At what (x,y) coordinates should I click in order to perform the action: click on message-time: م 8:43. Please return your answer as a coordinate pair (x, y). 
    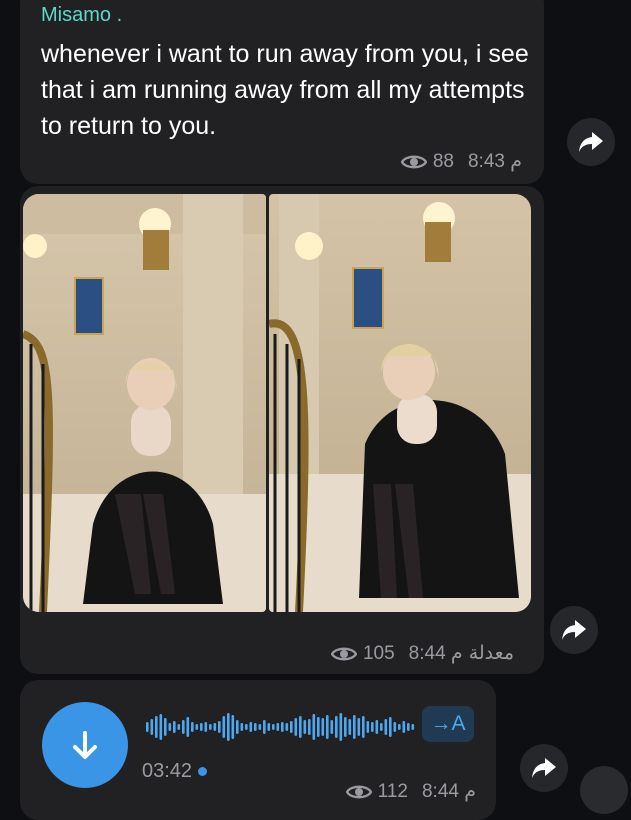
    Looking at the image, I should click on (494, 161).